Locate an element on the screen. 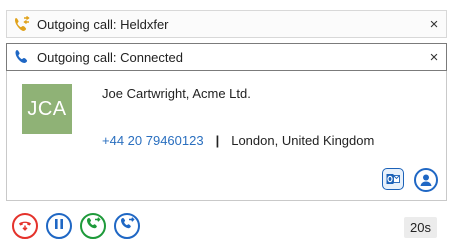  notification-heldxfer: Outgoing call: Heldxfer × is located at coordinates (226, 24).